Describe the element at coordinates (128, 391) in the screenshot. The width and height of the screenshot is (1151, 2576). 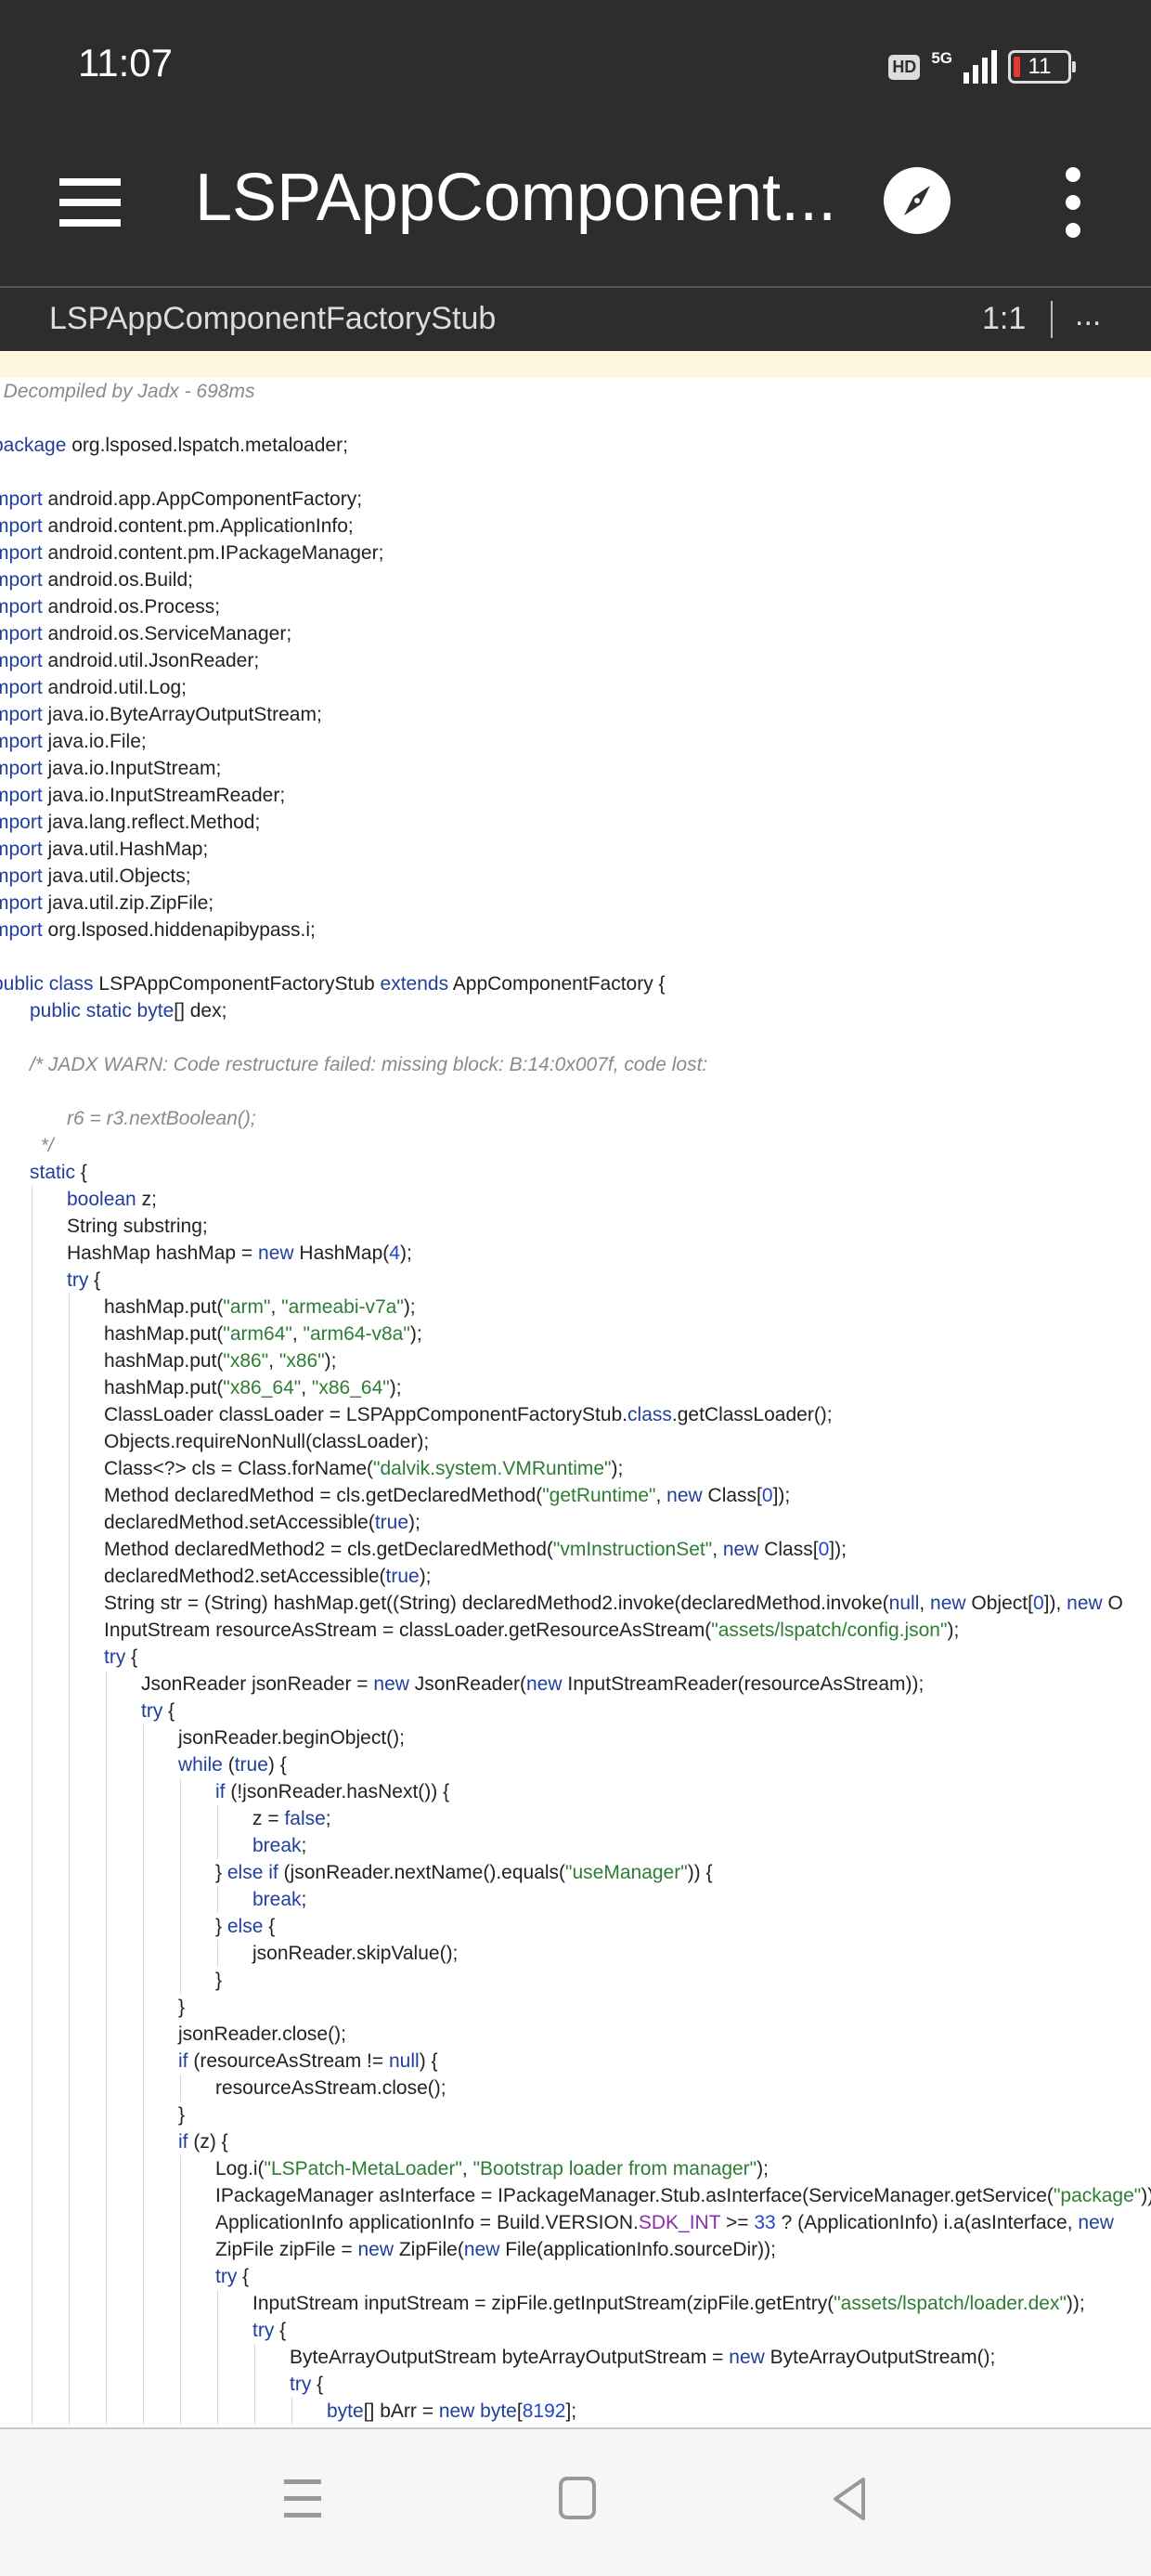
I see `comment: / Decompiled by Jadx - 698ms` at that location.